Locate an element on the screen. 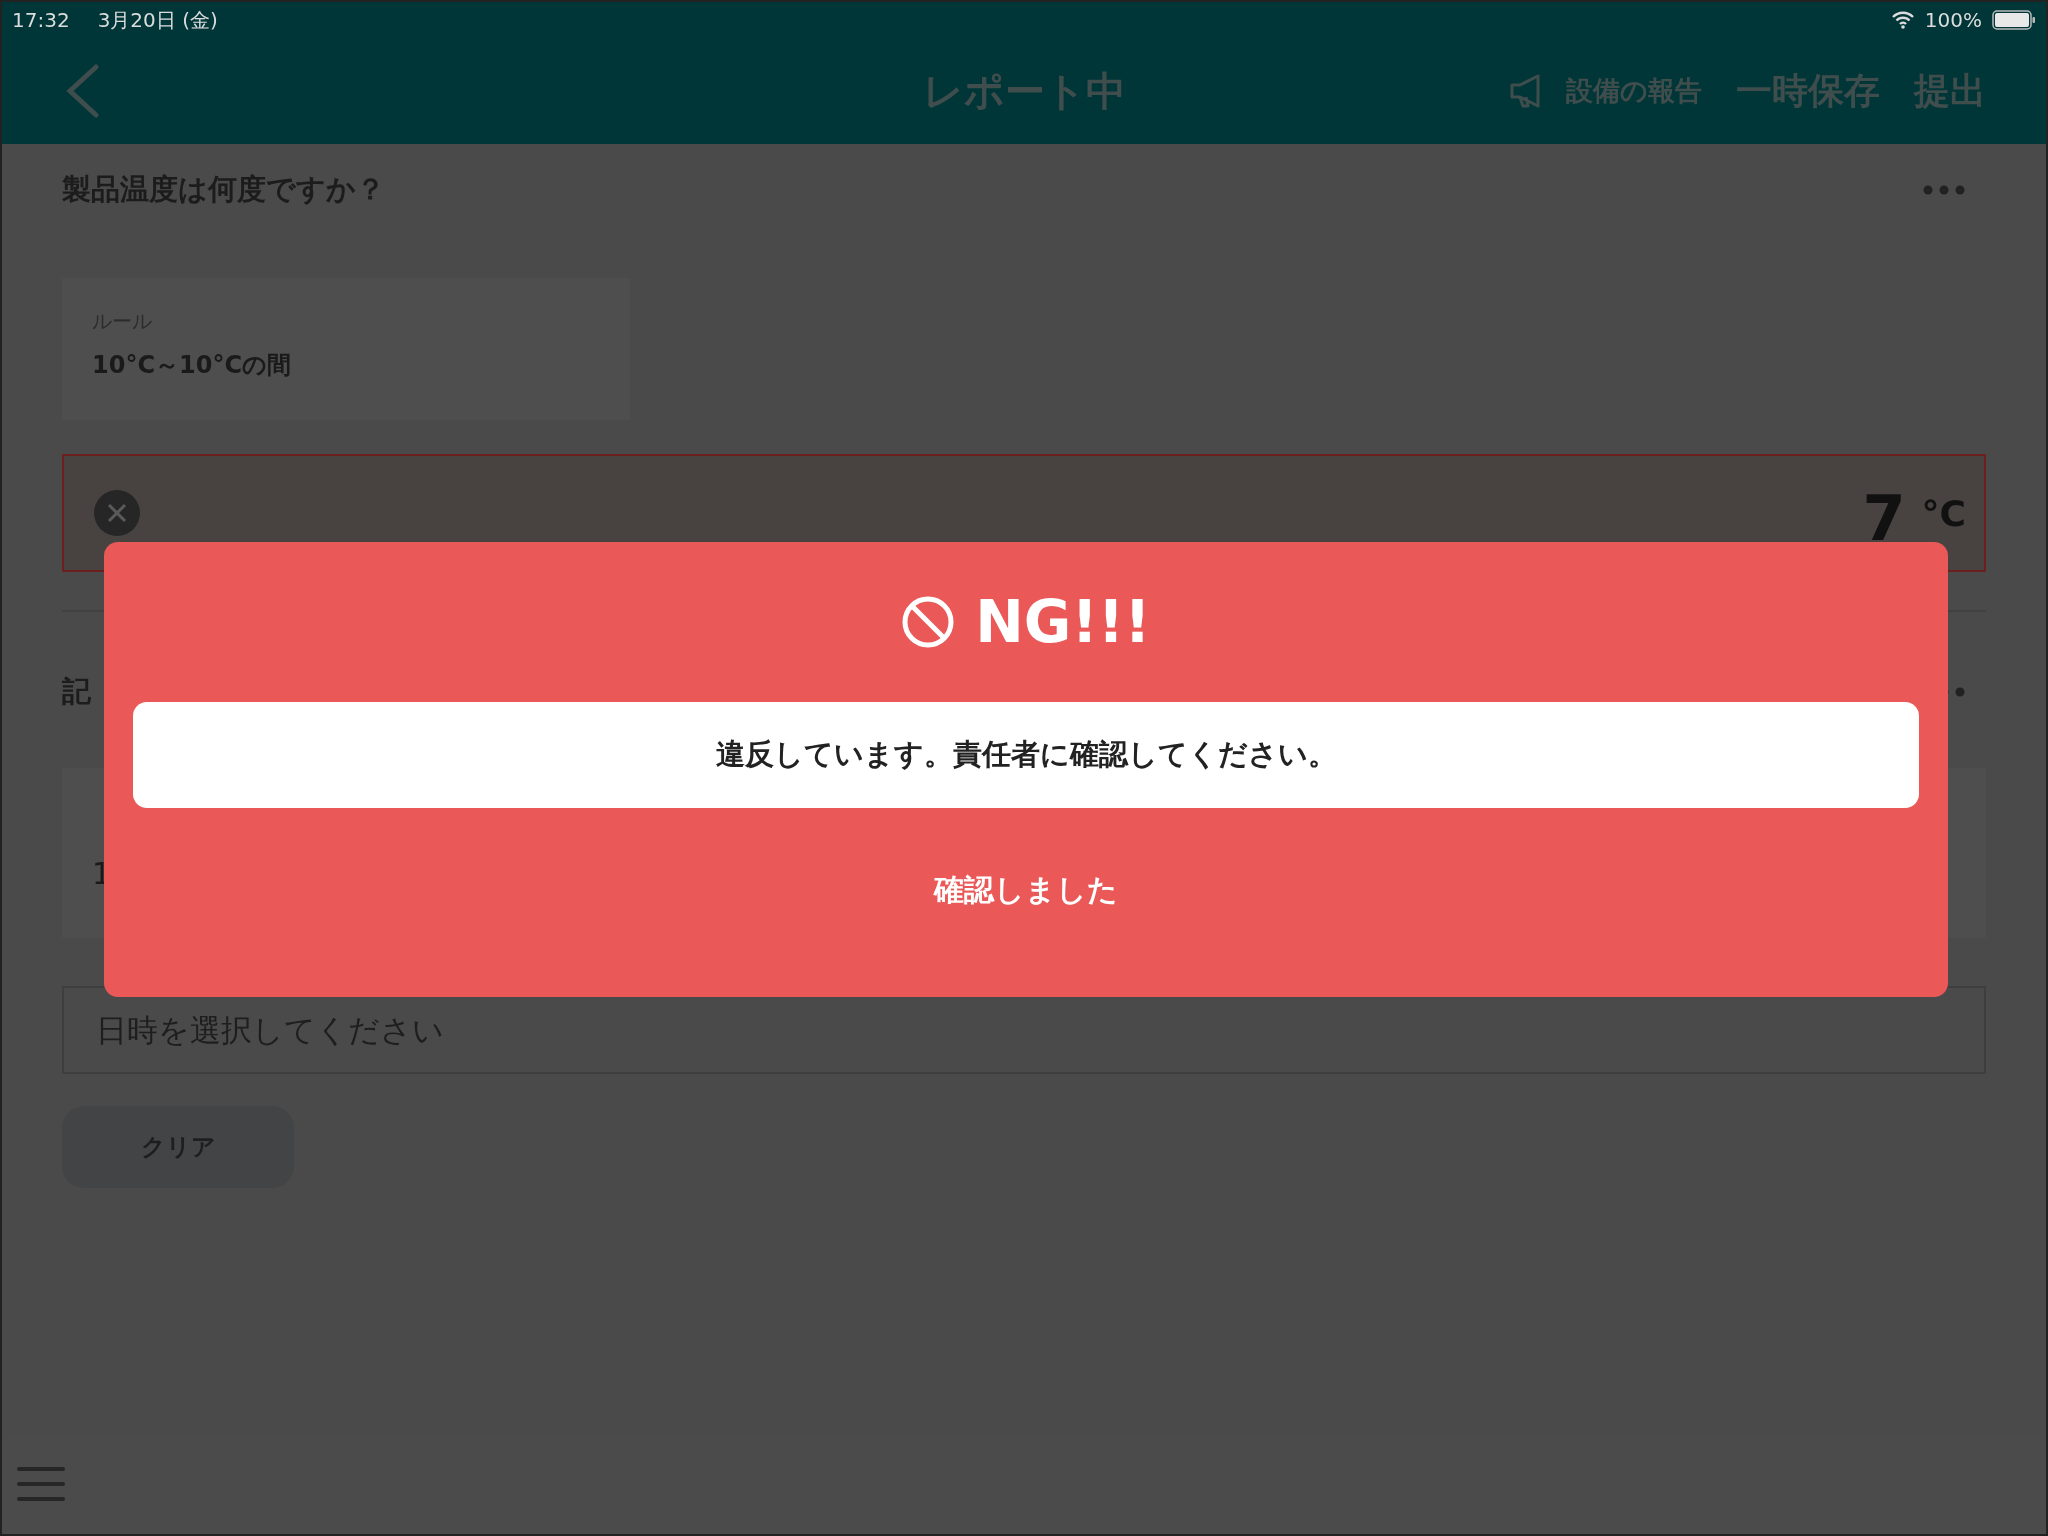 The width and height of the screenshot is (2048, 1536). wifi-icon is located at coordinates (1902, 20).